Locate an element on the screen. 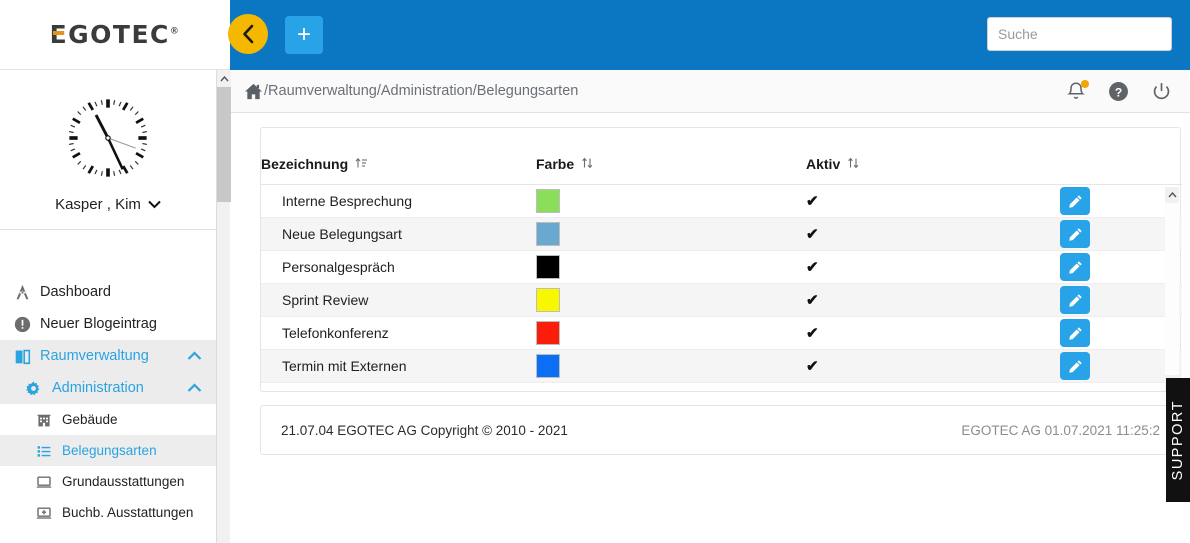 This screenshot has width=1190, height=543. sidebar-item-grundausstattungen: Grundausstattungen is located at coordinates (108, 481).